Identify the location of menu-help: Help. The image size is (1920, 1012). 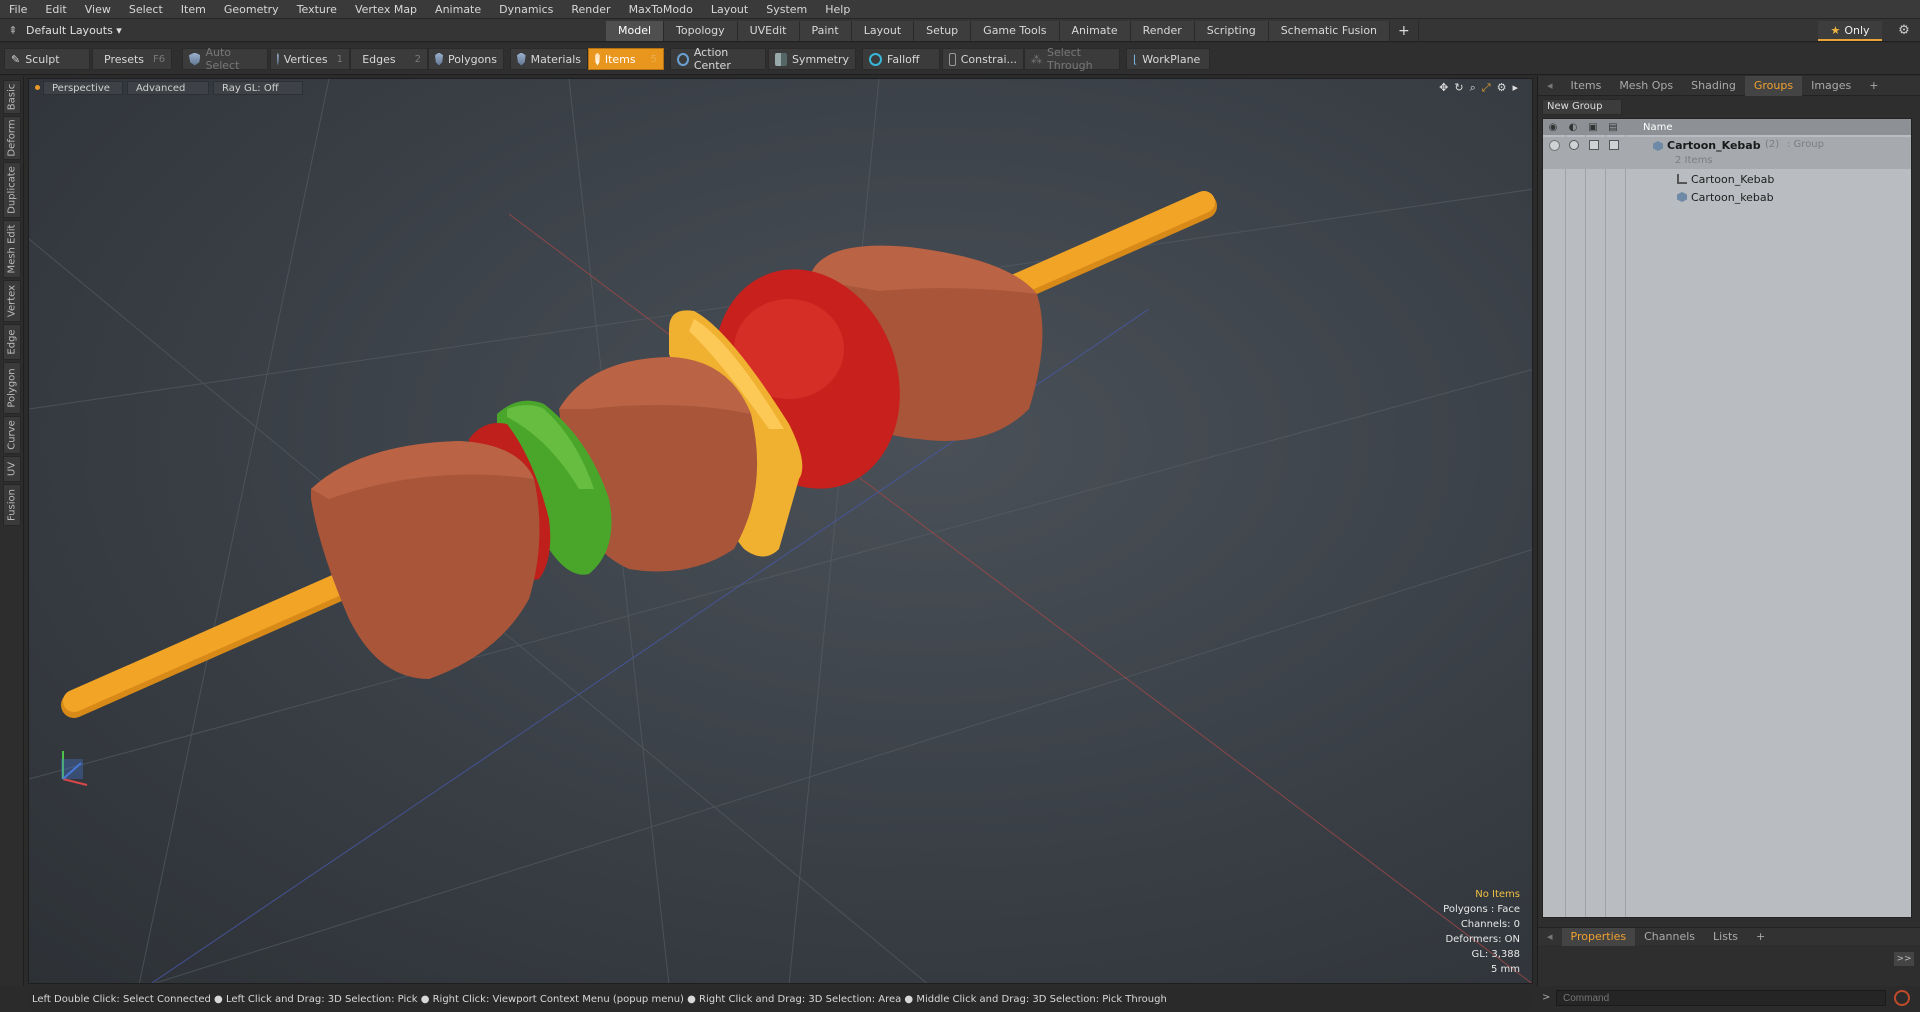
(837, 9).